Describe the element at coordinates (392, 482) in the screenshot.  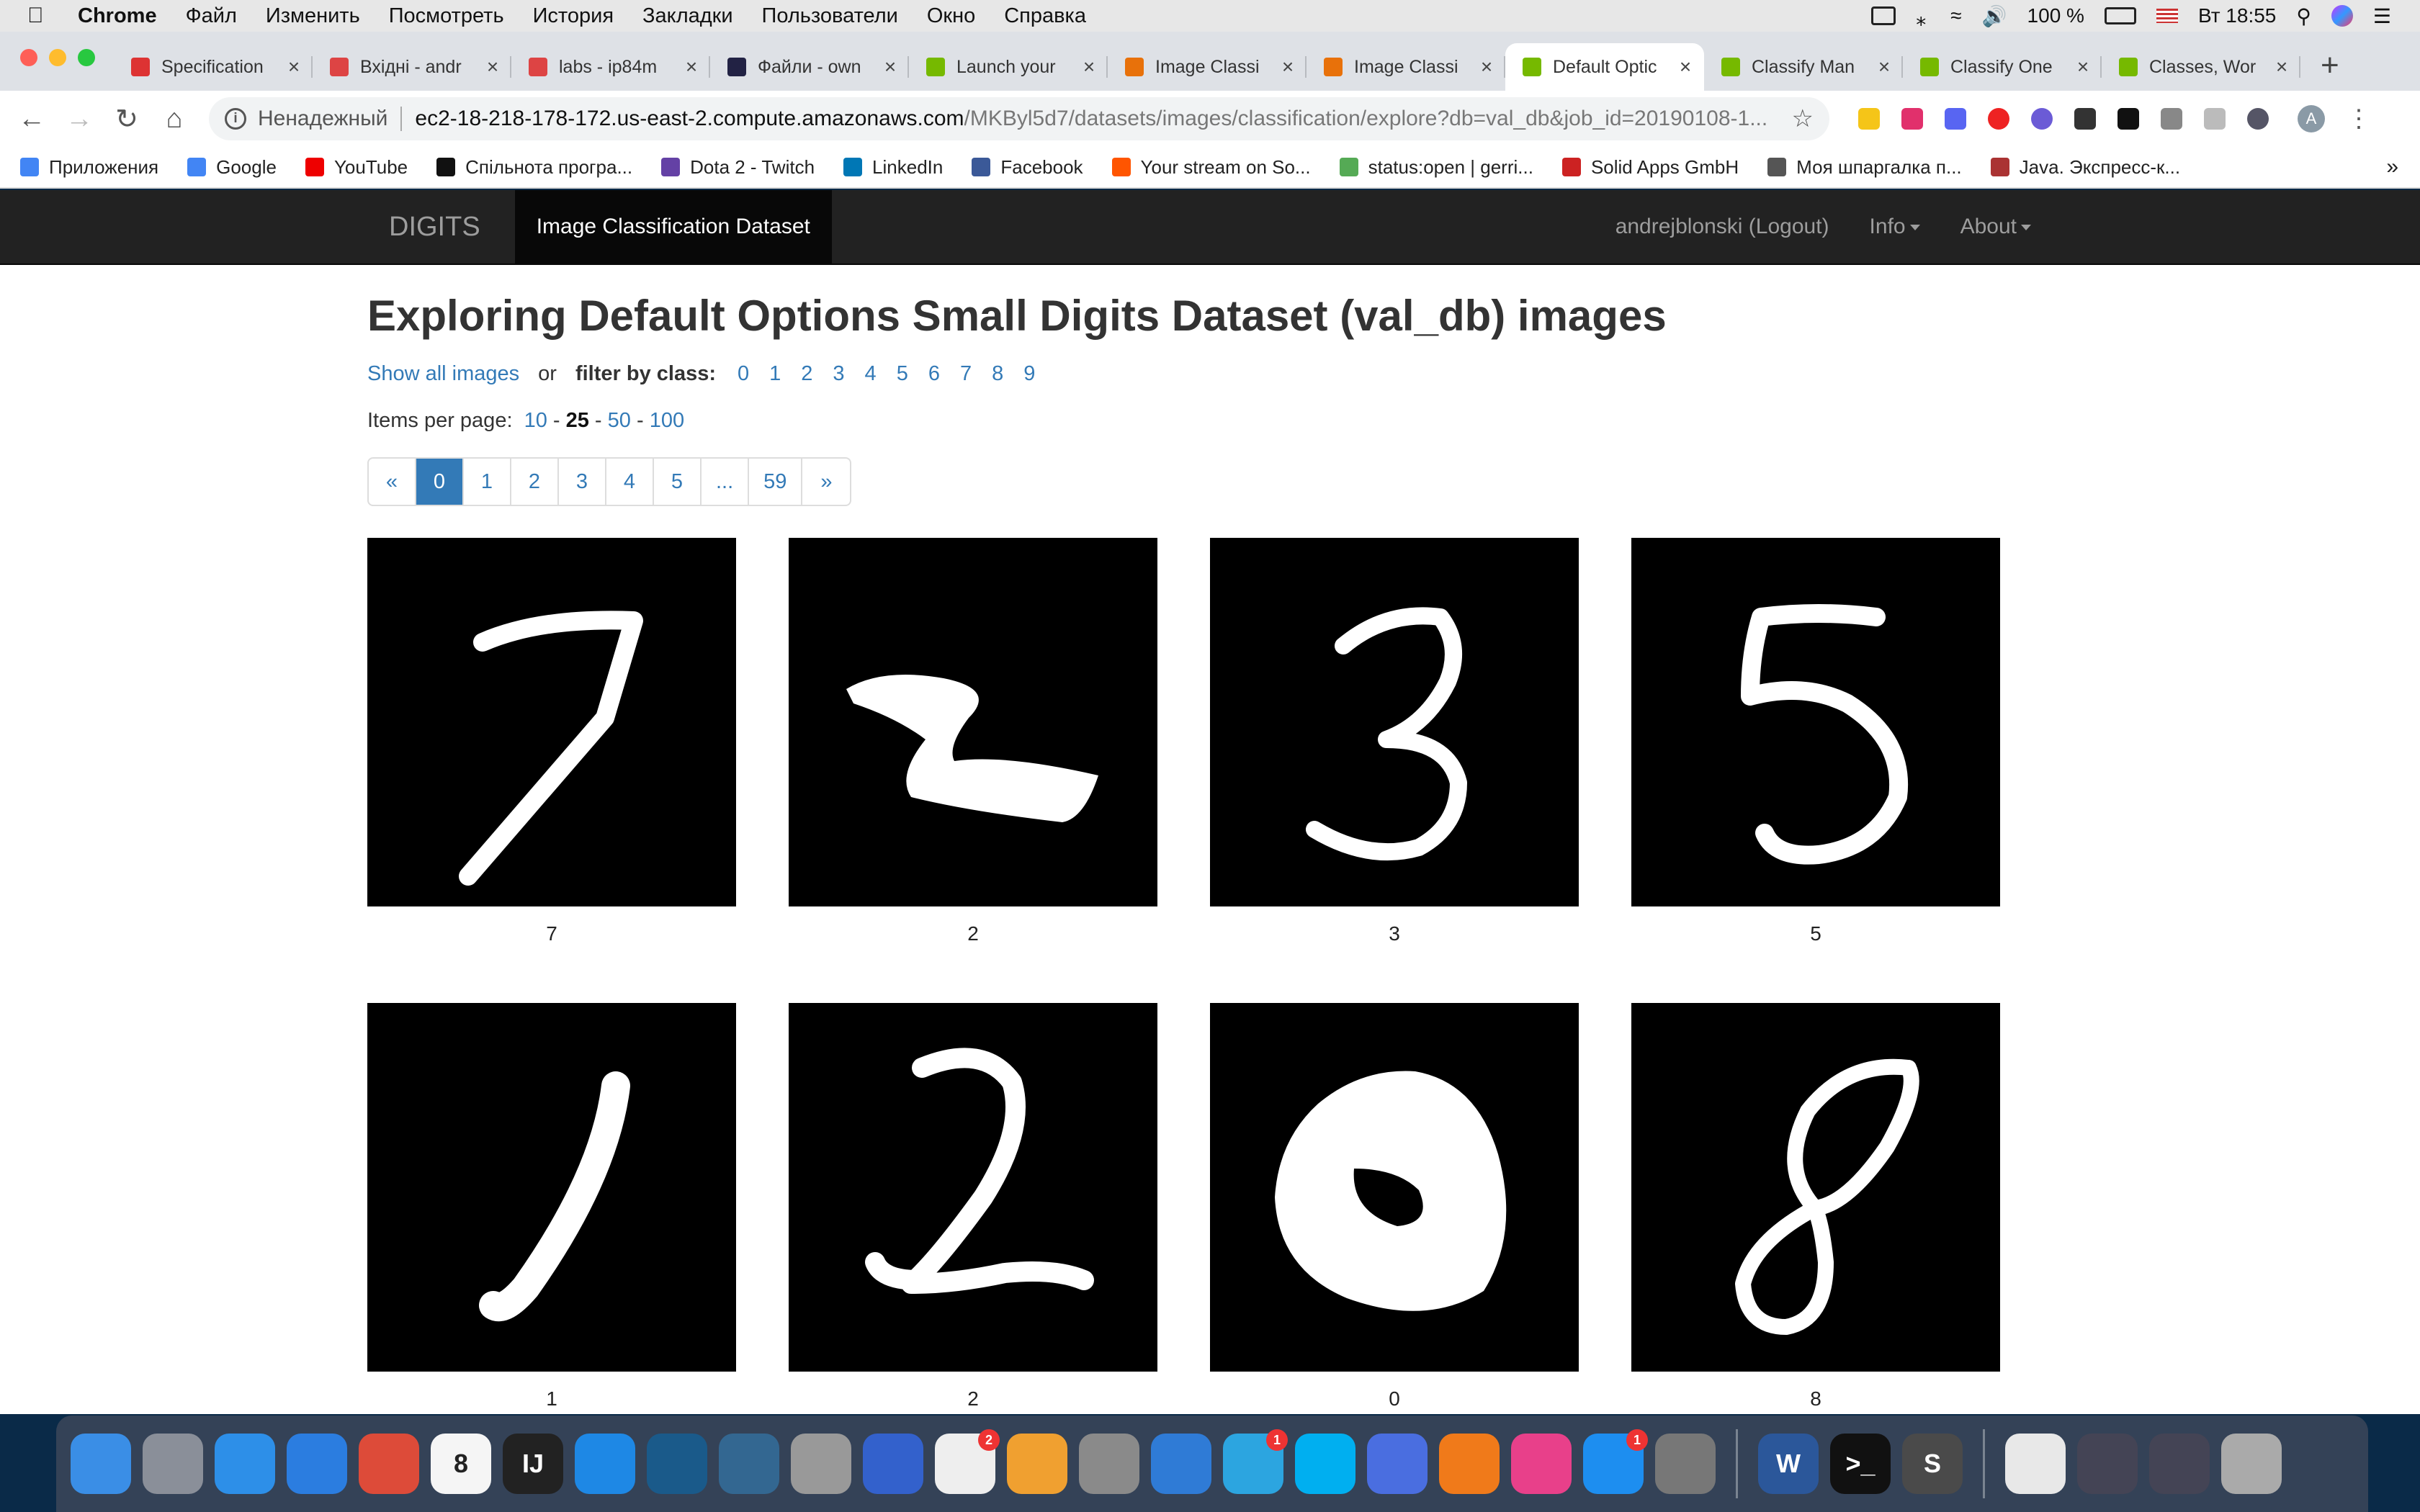
I see `page-link: «` at that location.